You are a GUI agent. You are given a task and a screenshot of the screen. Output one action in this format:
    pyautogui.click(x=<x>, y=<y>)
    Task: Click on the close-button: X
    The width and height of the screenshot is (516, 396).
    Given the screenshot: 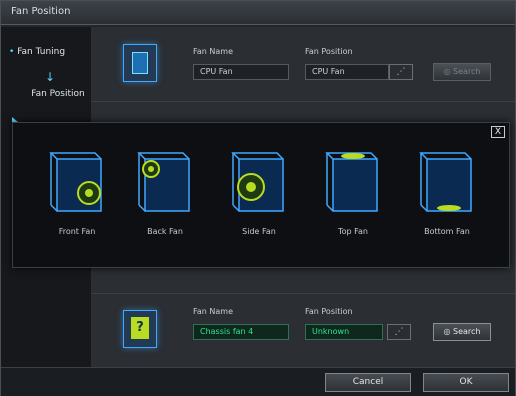 What is the action you would take?
    pyautogui.click(x=498, y=132)
    